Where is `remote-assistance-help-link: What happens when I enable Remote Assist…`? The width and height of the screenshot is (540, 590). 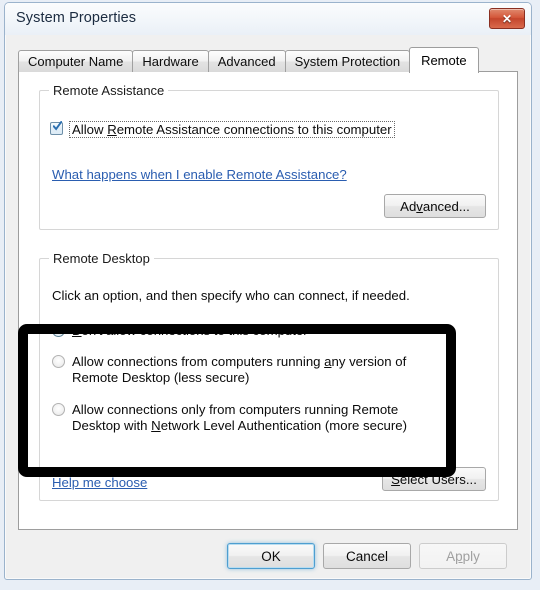 remote-assistance-help-link: What happens when I enable Remote Assist… is located at coordinates (199, 174).